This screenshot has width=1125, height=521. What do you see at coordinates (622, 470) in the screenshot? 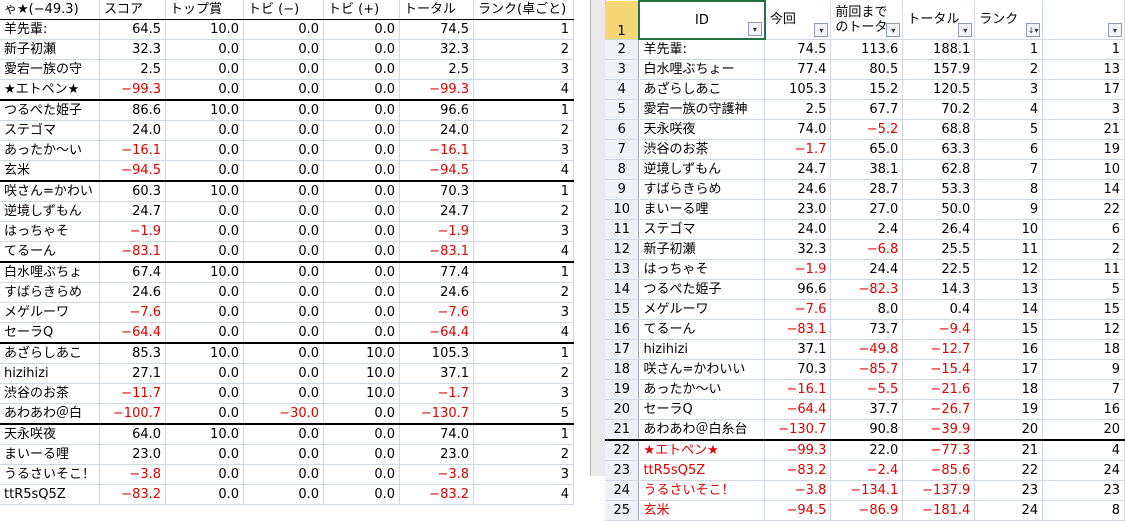
I see `row-number: 23` at bounding box center [622, 470].